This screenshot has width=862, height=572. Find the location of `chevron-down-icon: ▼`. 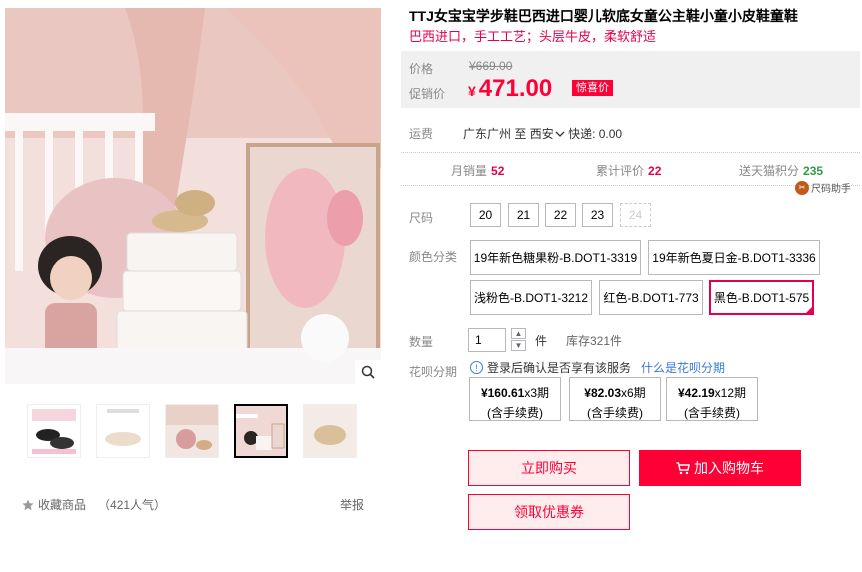

chevron-down-icon: ▼ is located at coordinates (518, 345).